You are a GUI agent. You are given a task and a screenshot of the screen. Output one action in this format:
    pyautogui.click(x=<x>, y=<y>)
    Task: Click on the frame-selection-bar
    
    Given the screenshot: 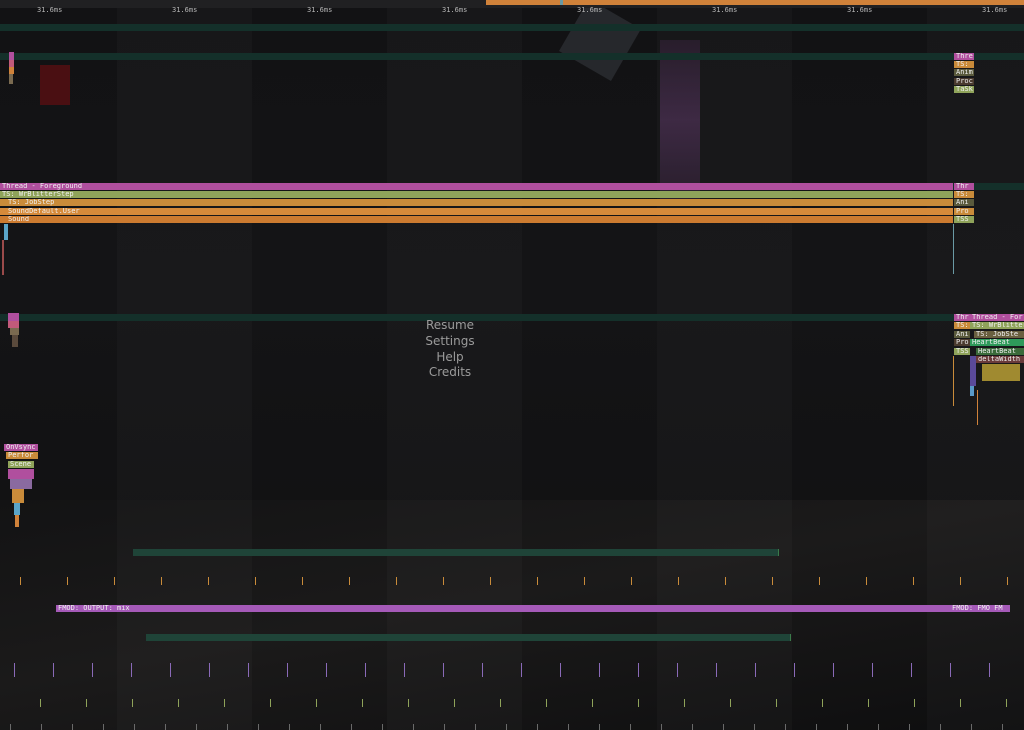 What is the action you would take?
    pyautogui.click(x=755, y=2)
    